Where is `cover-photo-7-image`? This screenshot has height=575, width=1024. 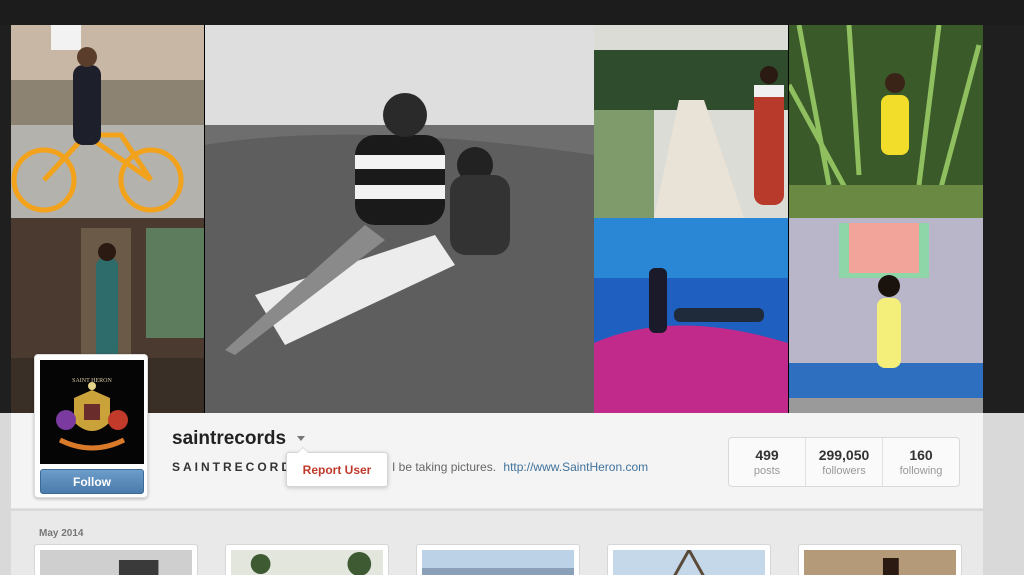
cover-photo-7-image is located at coordinates (886, 315).